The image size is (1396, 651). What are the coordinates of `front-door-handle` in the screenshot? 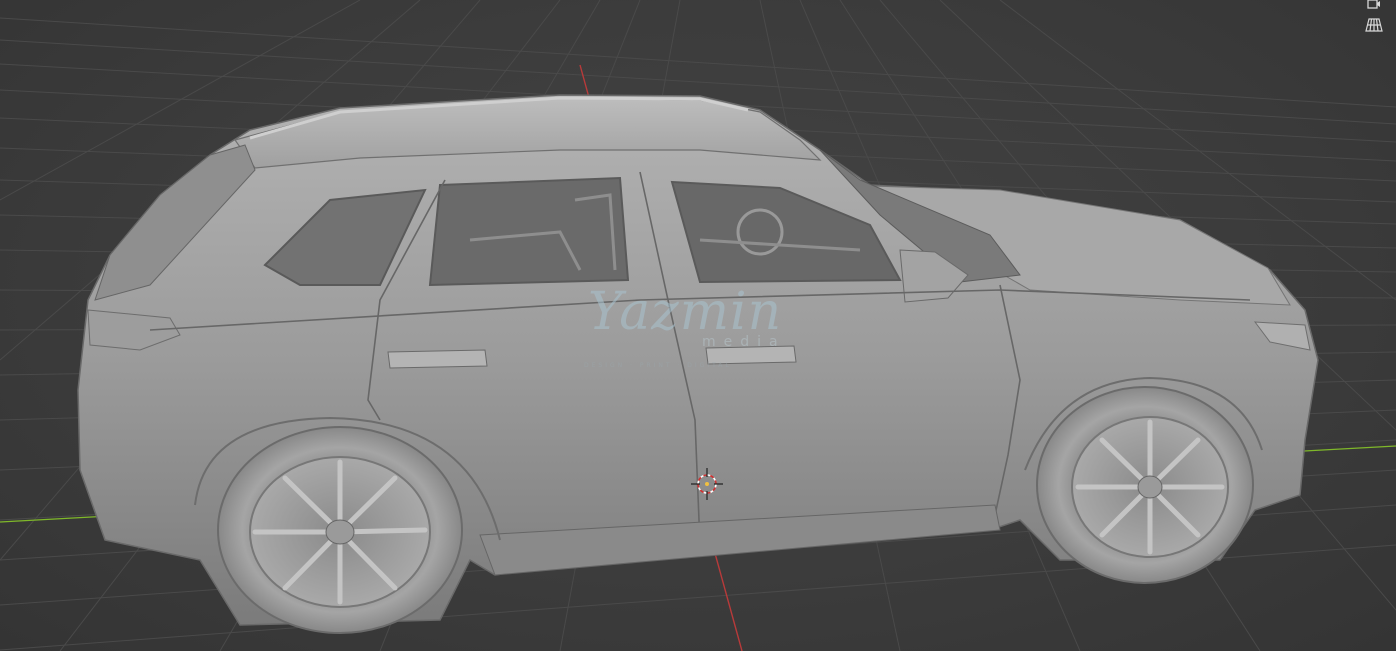 It's located at (751, 355).